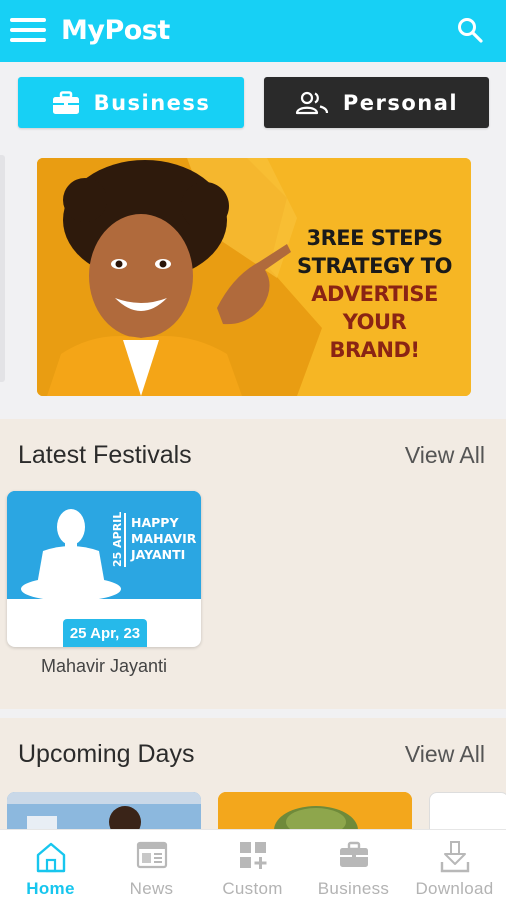 This screenshot has width=506, height=900. I want to click on hamburger-menu-icon, so click(28, 31).